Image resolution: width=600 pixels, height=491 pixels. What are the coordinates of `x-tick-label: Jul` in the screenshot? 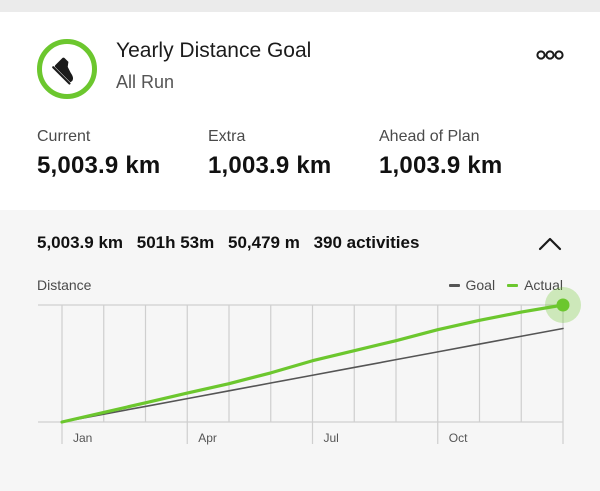 It's located at (331, 438).